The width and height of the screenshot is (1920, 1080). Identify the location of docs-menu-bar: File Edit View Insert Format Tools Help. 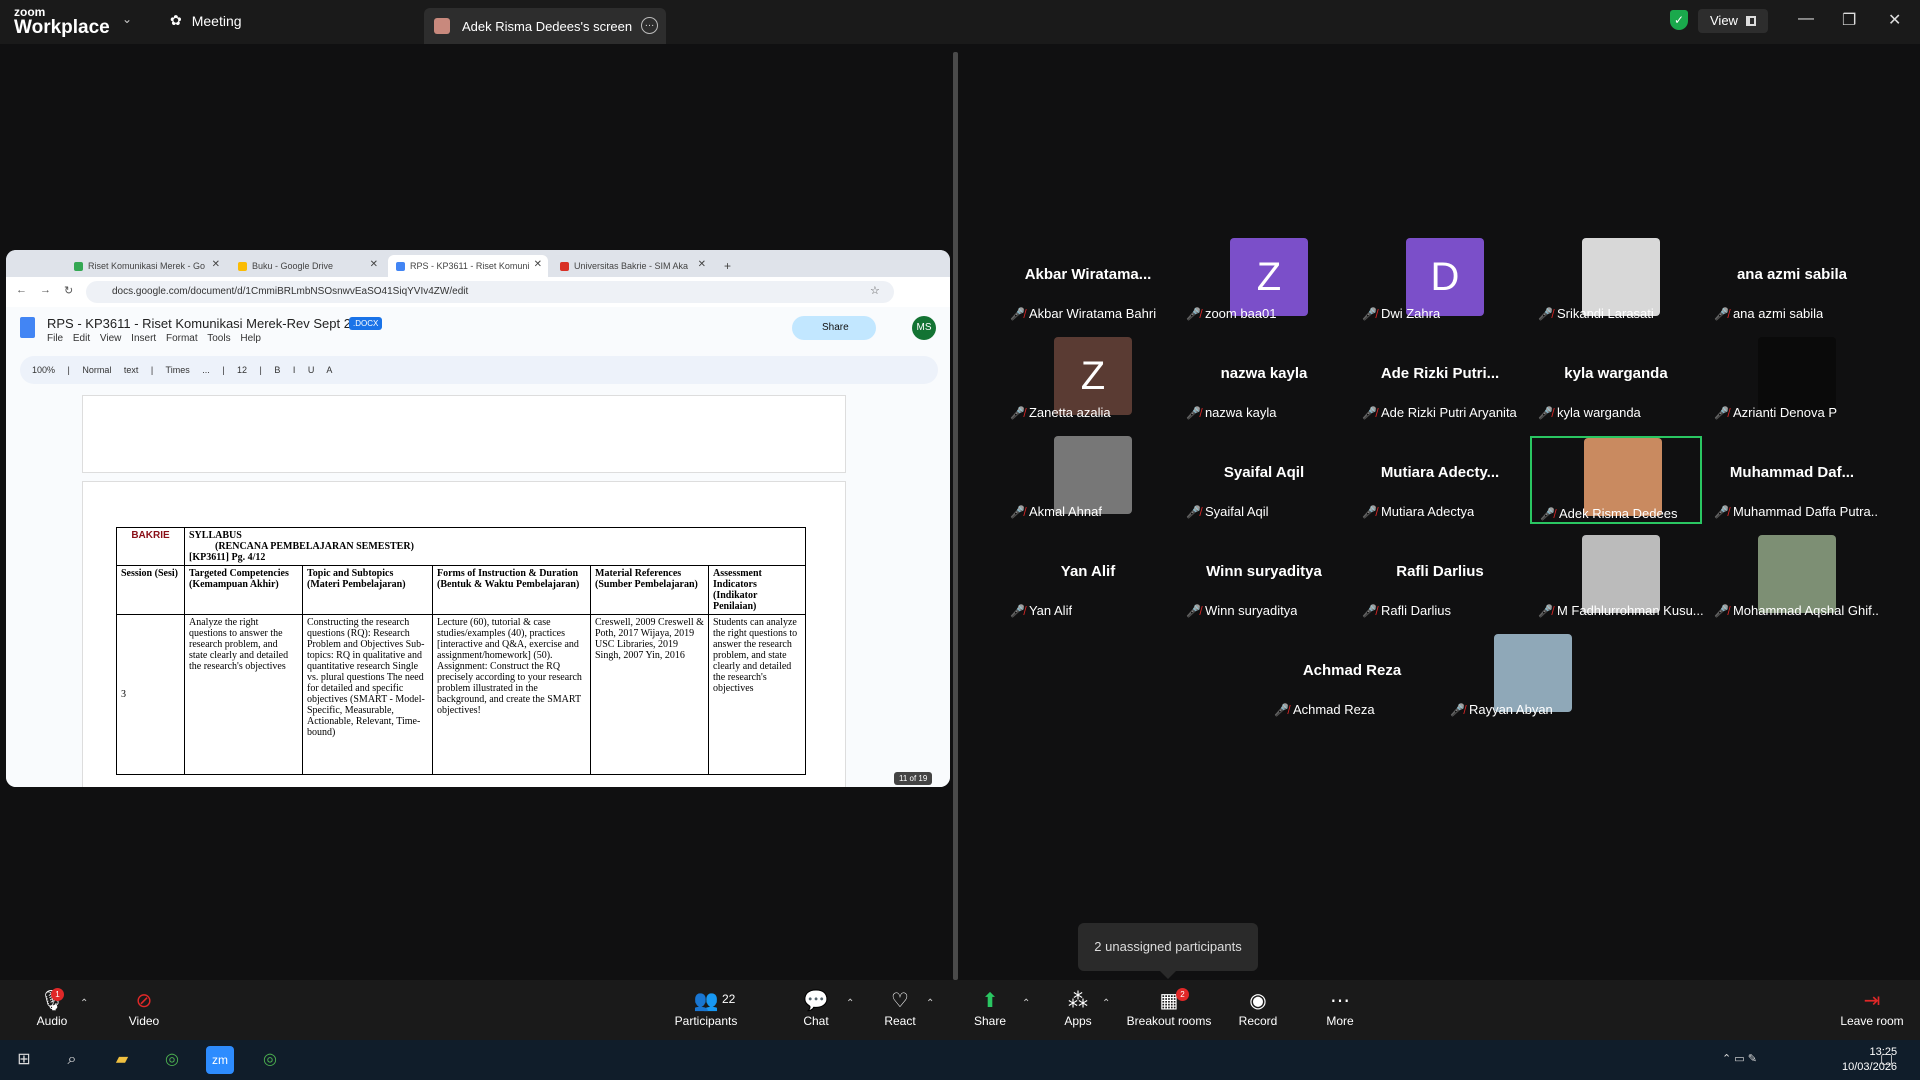
(154, 338).